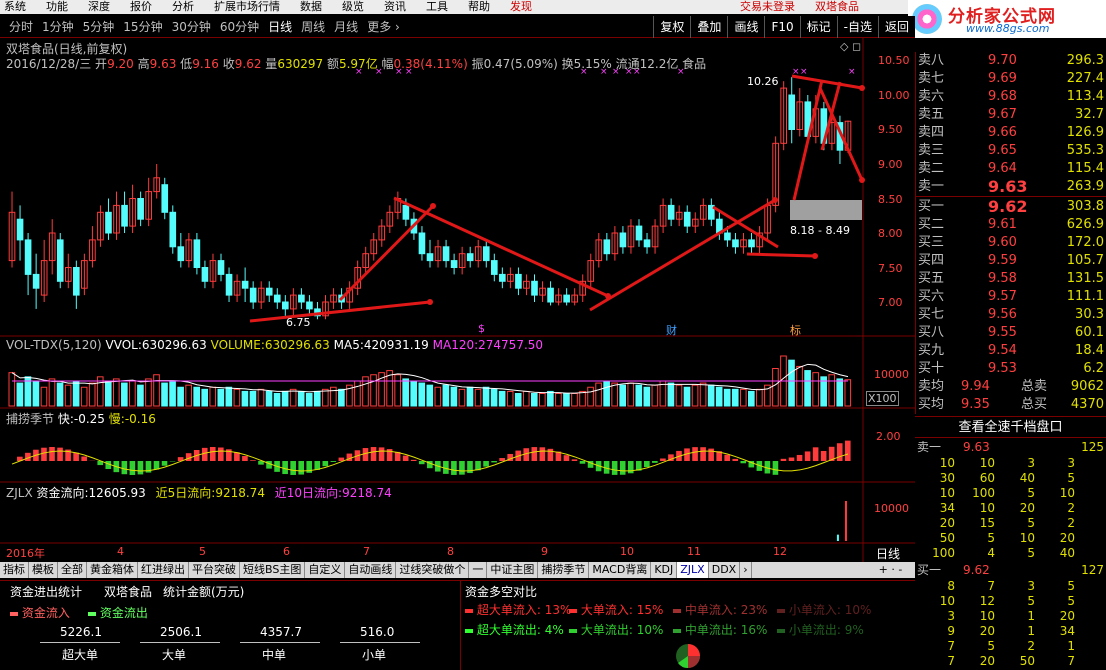  I want to click on indicator-tab: 全部, so click(72, 570).